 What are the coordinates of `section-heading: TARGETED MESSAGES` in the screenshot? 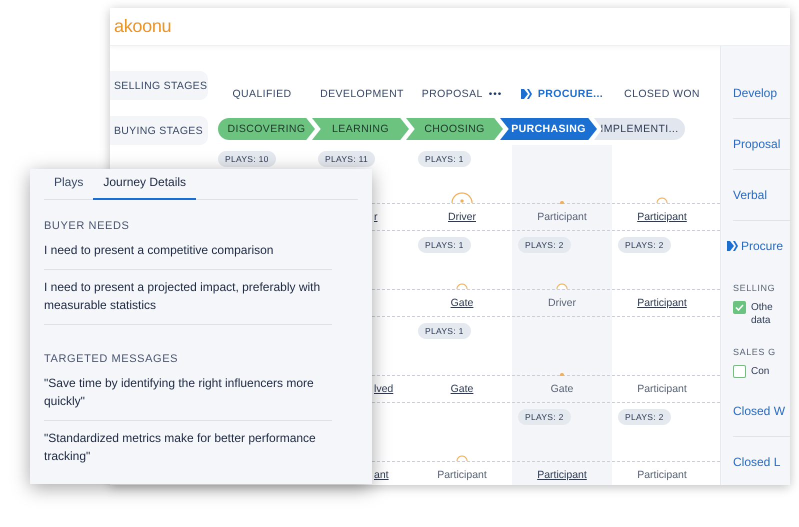 It's located at (112, 359).